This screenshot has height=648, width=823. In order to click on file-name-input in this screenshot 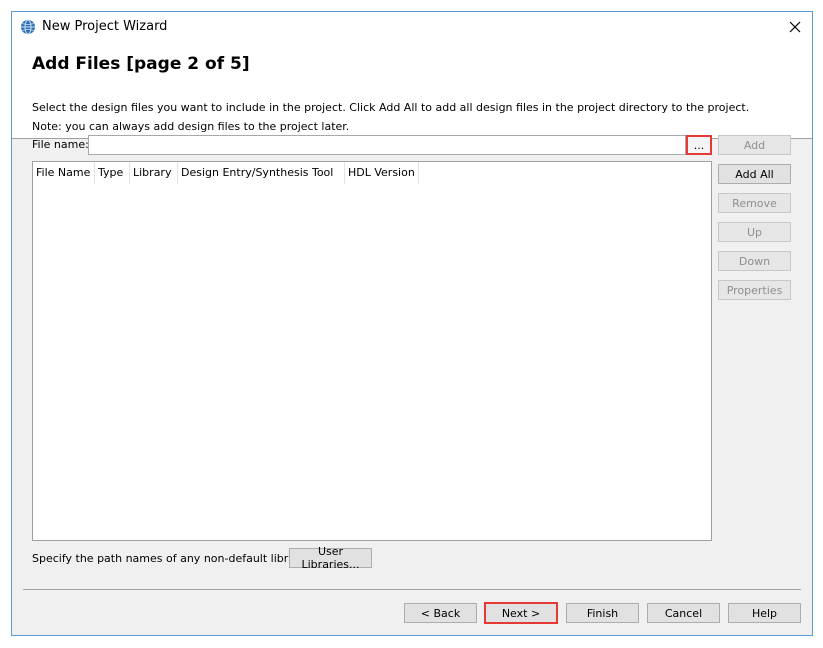, I will do `click(387, 145)`.